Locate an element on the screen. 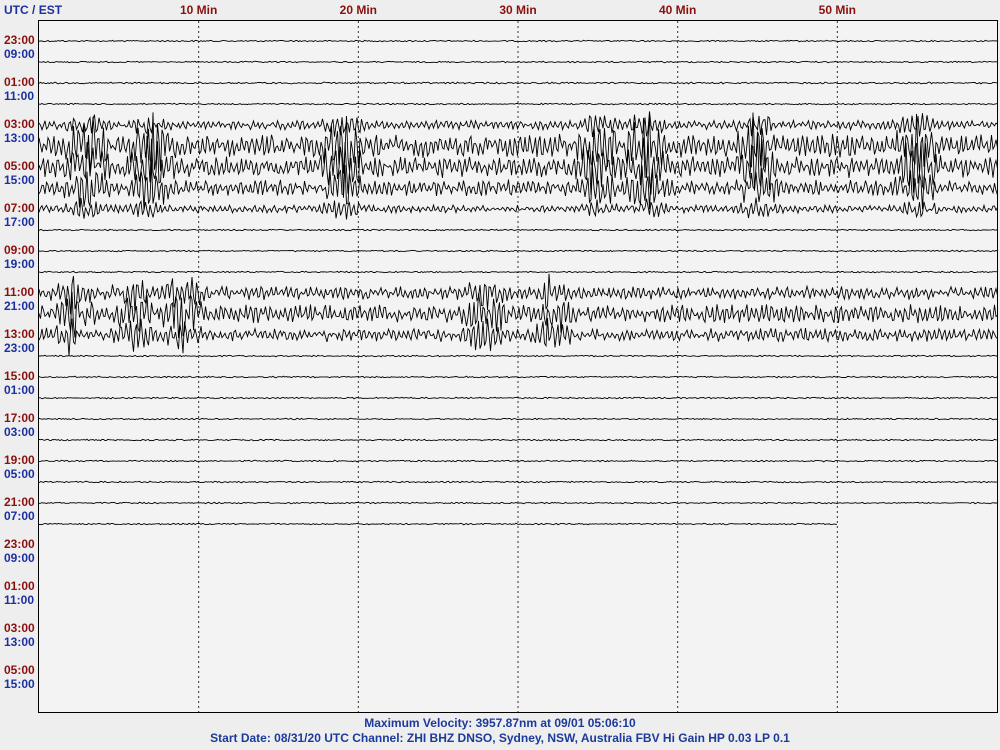 The width and height of the screenshot is (1000, 750). minute-tick-label: 30 Min is located at coordinates (518, 10).